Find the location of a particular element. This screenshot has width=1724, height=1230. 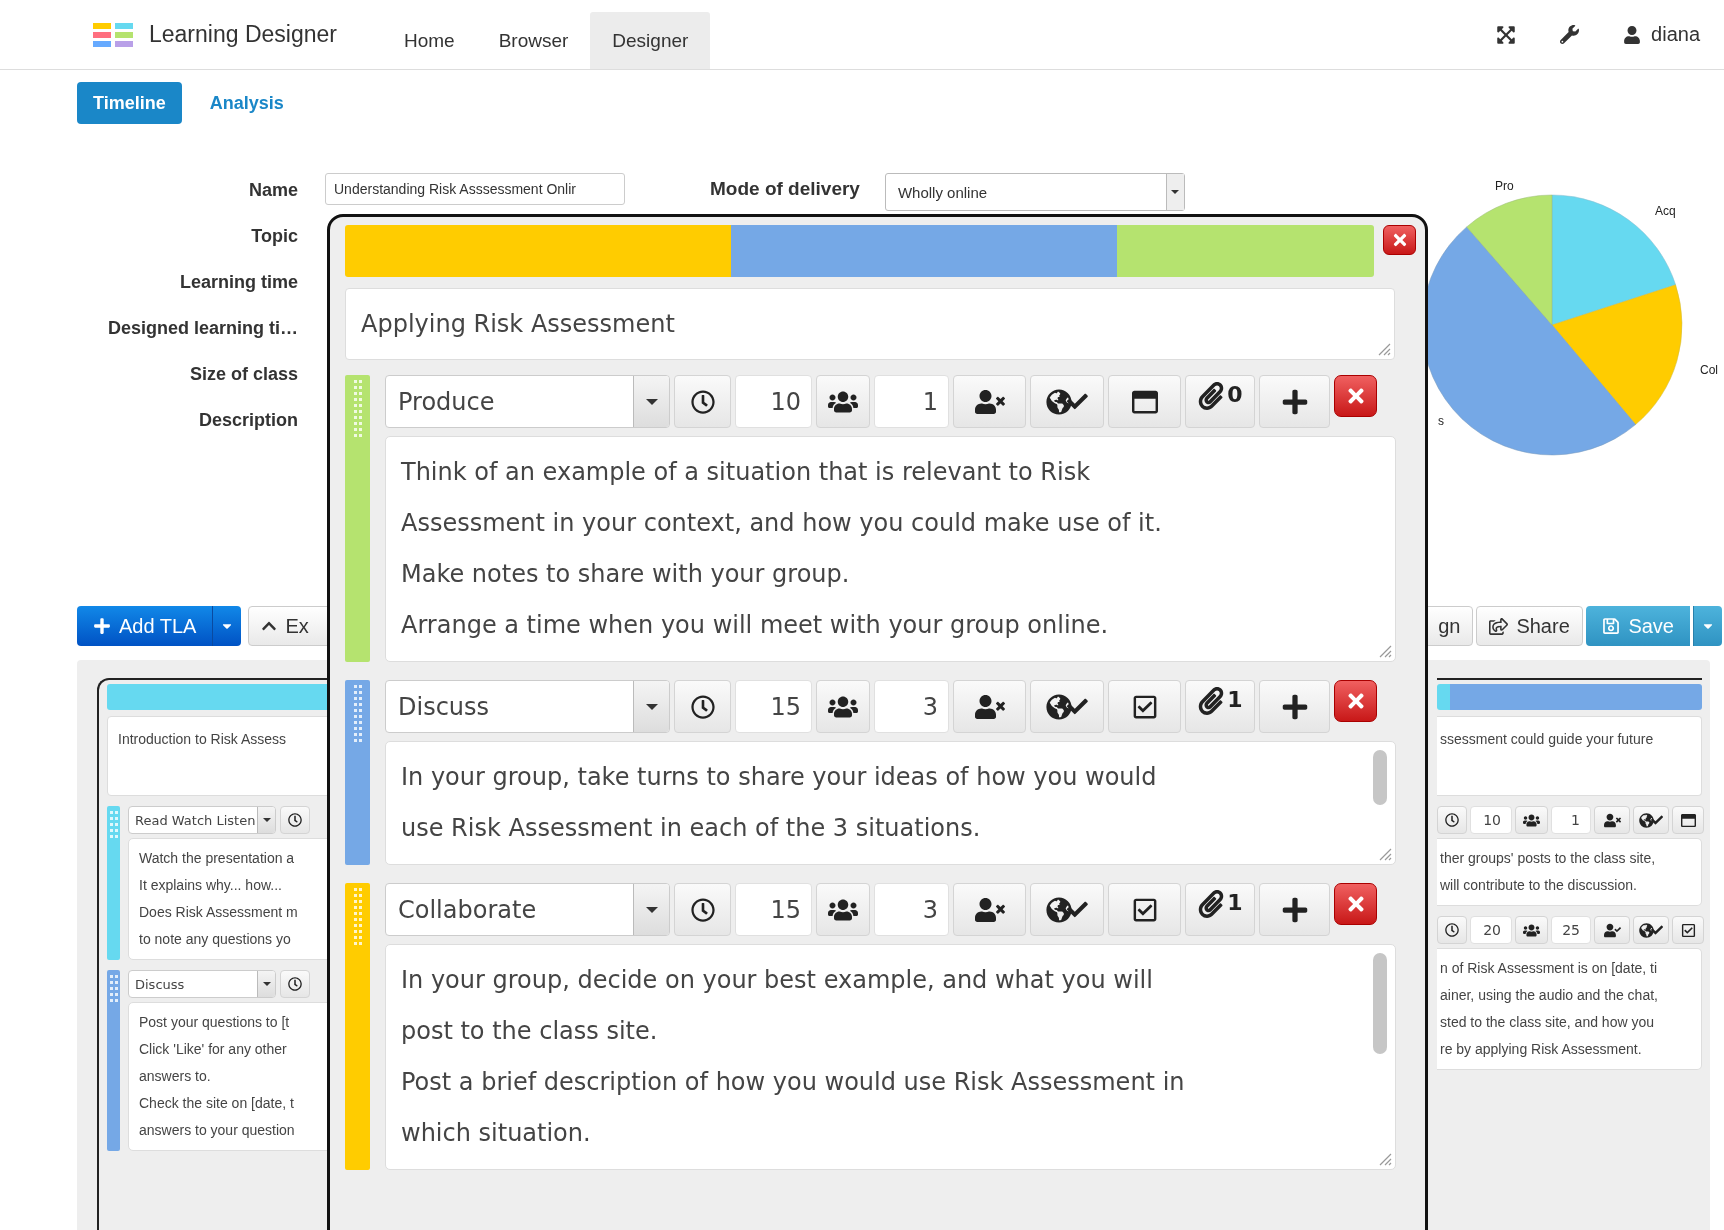

description-field: n of Risk Assessment is on [date, ti ainer, using the audio and the chat, sted to the class site, and how you re by applying Risk Assessment. is located at coordinates (1569, 1009).